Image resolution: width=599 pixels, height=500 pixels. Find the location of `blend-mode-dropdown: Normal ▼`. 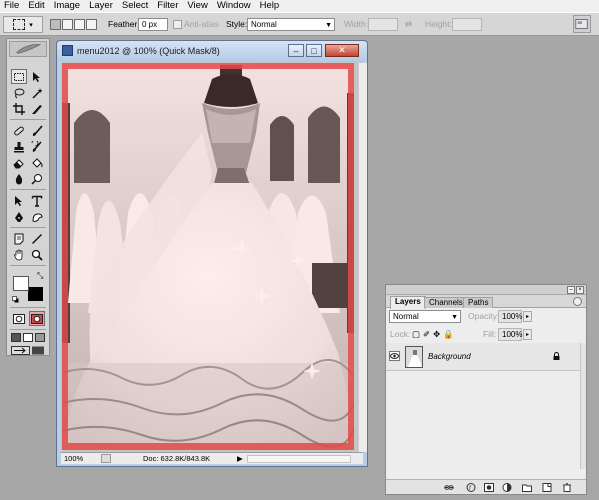

blend-mode-dropdown: Normal ▼ is located at coordinates (425, 316).